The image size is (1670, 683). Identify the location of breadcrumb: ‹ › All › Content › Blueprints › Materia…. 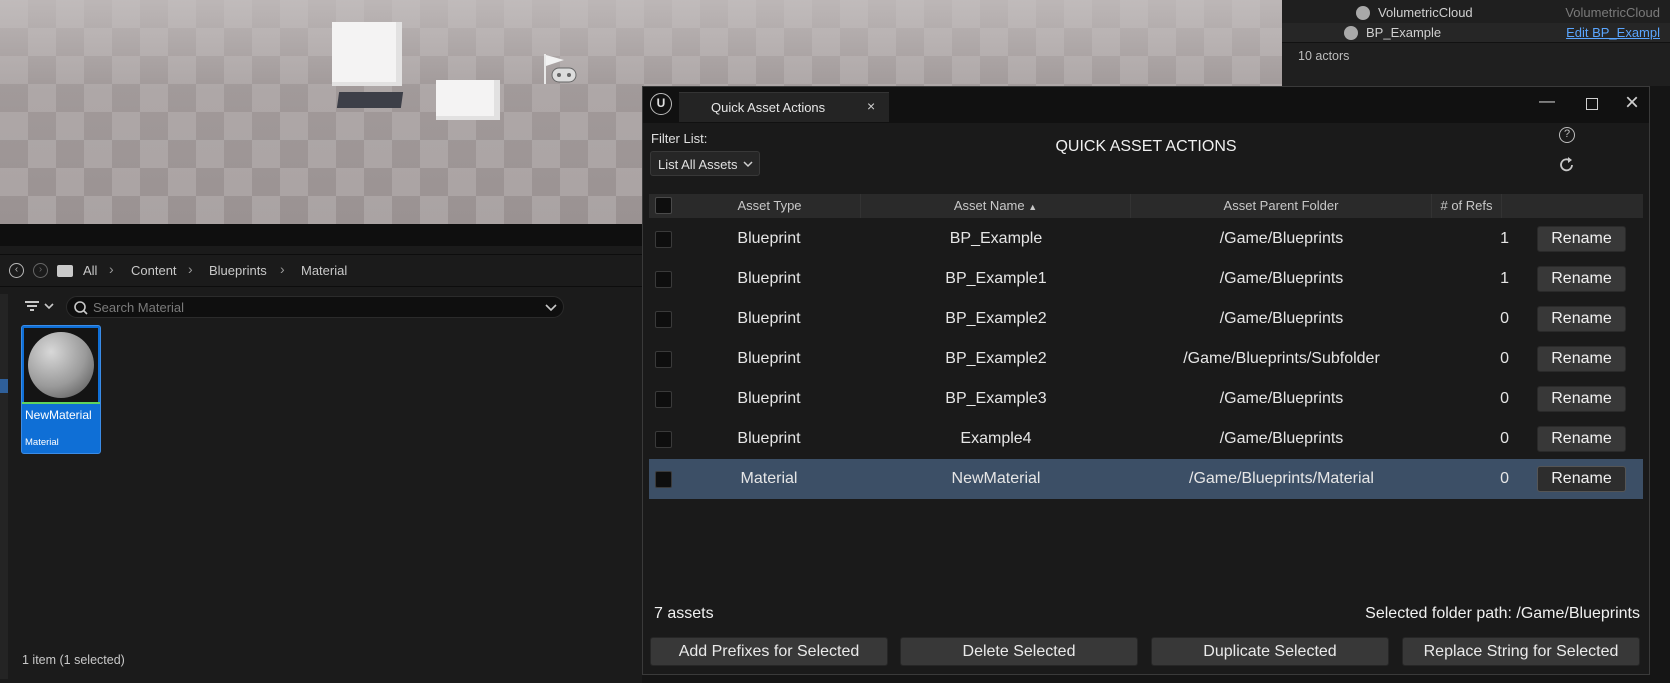
(321, 270).